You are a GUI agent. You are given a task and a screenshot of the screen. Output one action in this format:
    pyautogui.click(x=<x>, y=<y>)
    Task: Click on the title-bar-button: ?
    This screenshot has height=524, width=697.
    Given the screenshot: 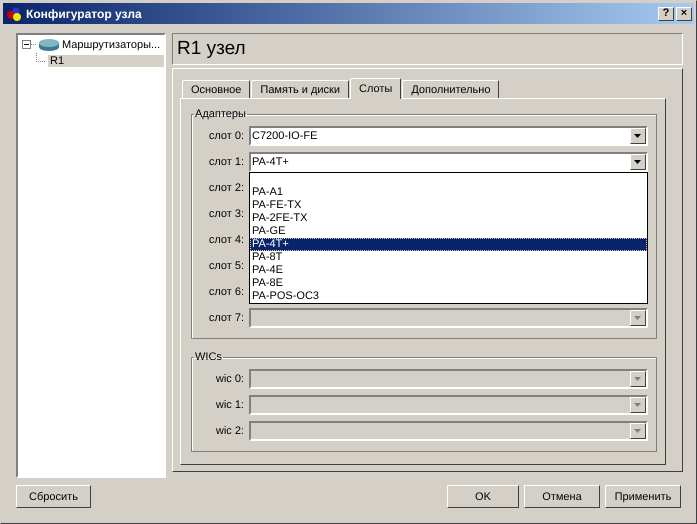 What is the action you would take?
    pyautogui.click(x=666, y=13)
    